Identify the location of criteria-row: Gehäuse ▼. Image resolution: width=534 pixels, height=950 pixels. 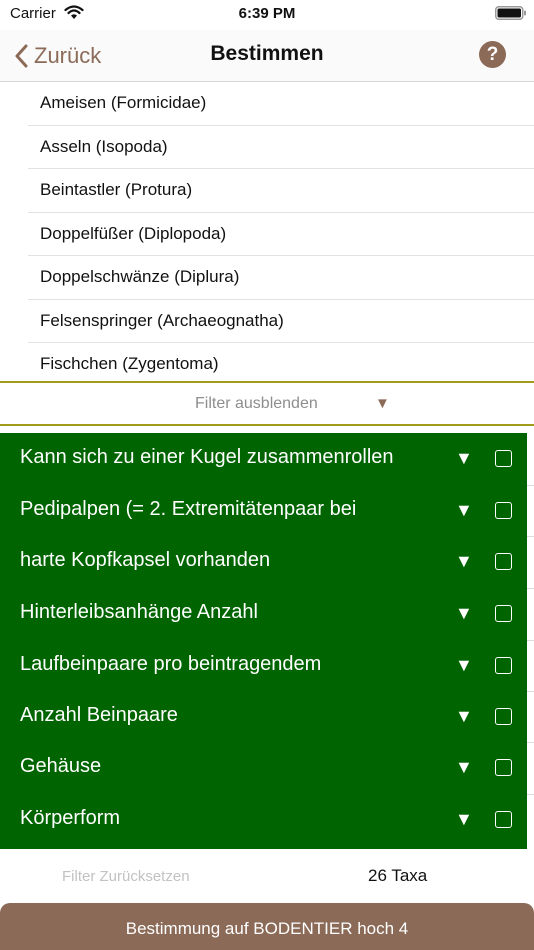
(263, 767).